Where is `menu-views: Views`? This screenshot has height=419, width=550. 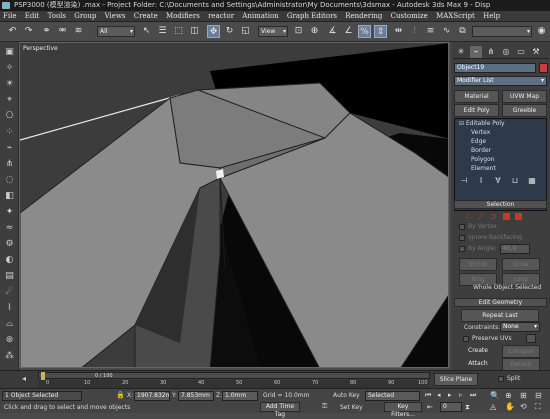 menu-views: Views is located at coordinates (115, 16).